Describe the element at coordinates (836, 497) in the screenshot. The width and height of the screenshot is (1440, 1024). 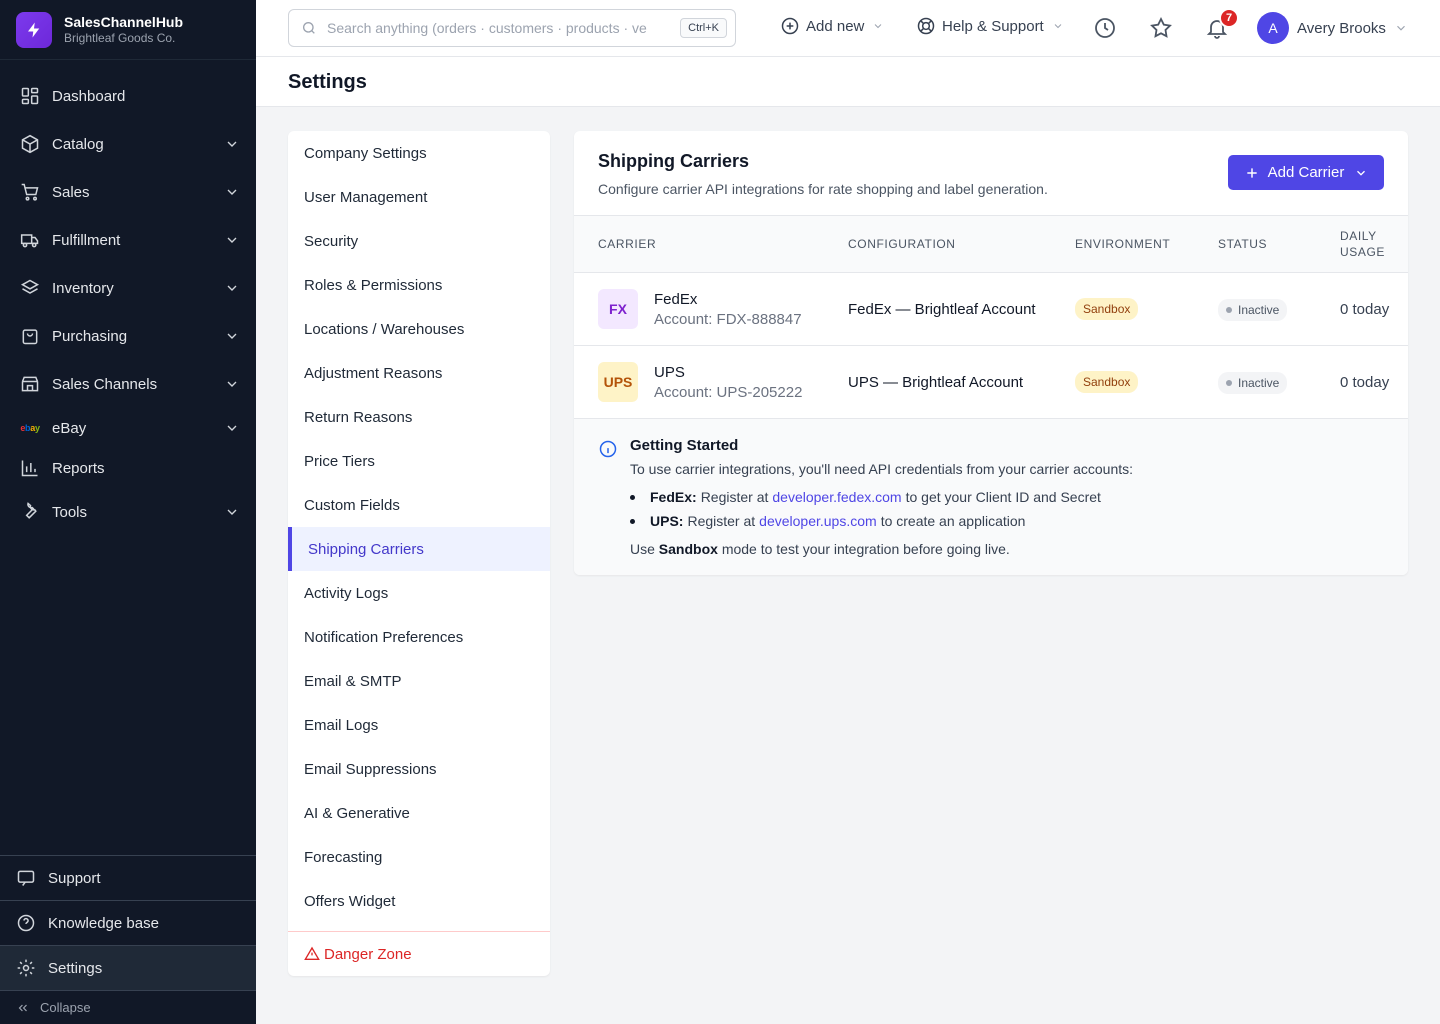
I see `fedex-developer-link: developer.fedex.com` at that location.